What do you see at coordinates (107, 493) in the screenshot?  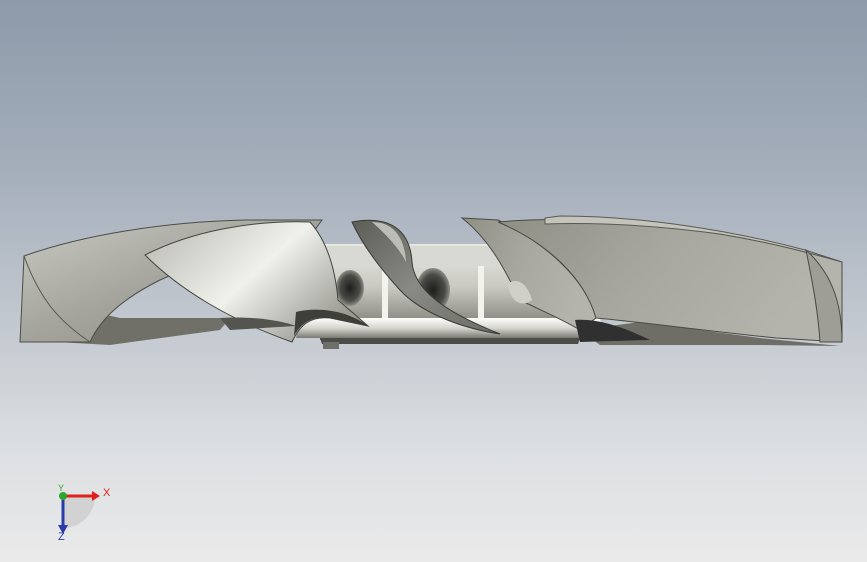 I see `triad-x-label: X` at bounding box center [107, 493].